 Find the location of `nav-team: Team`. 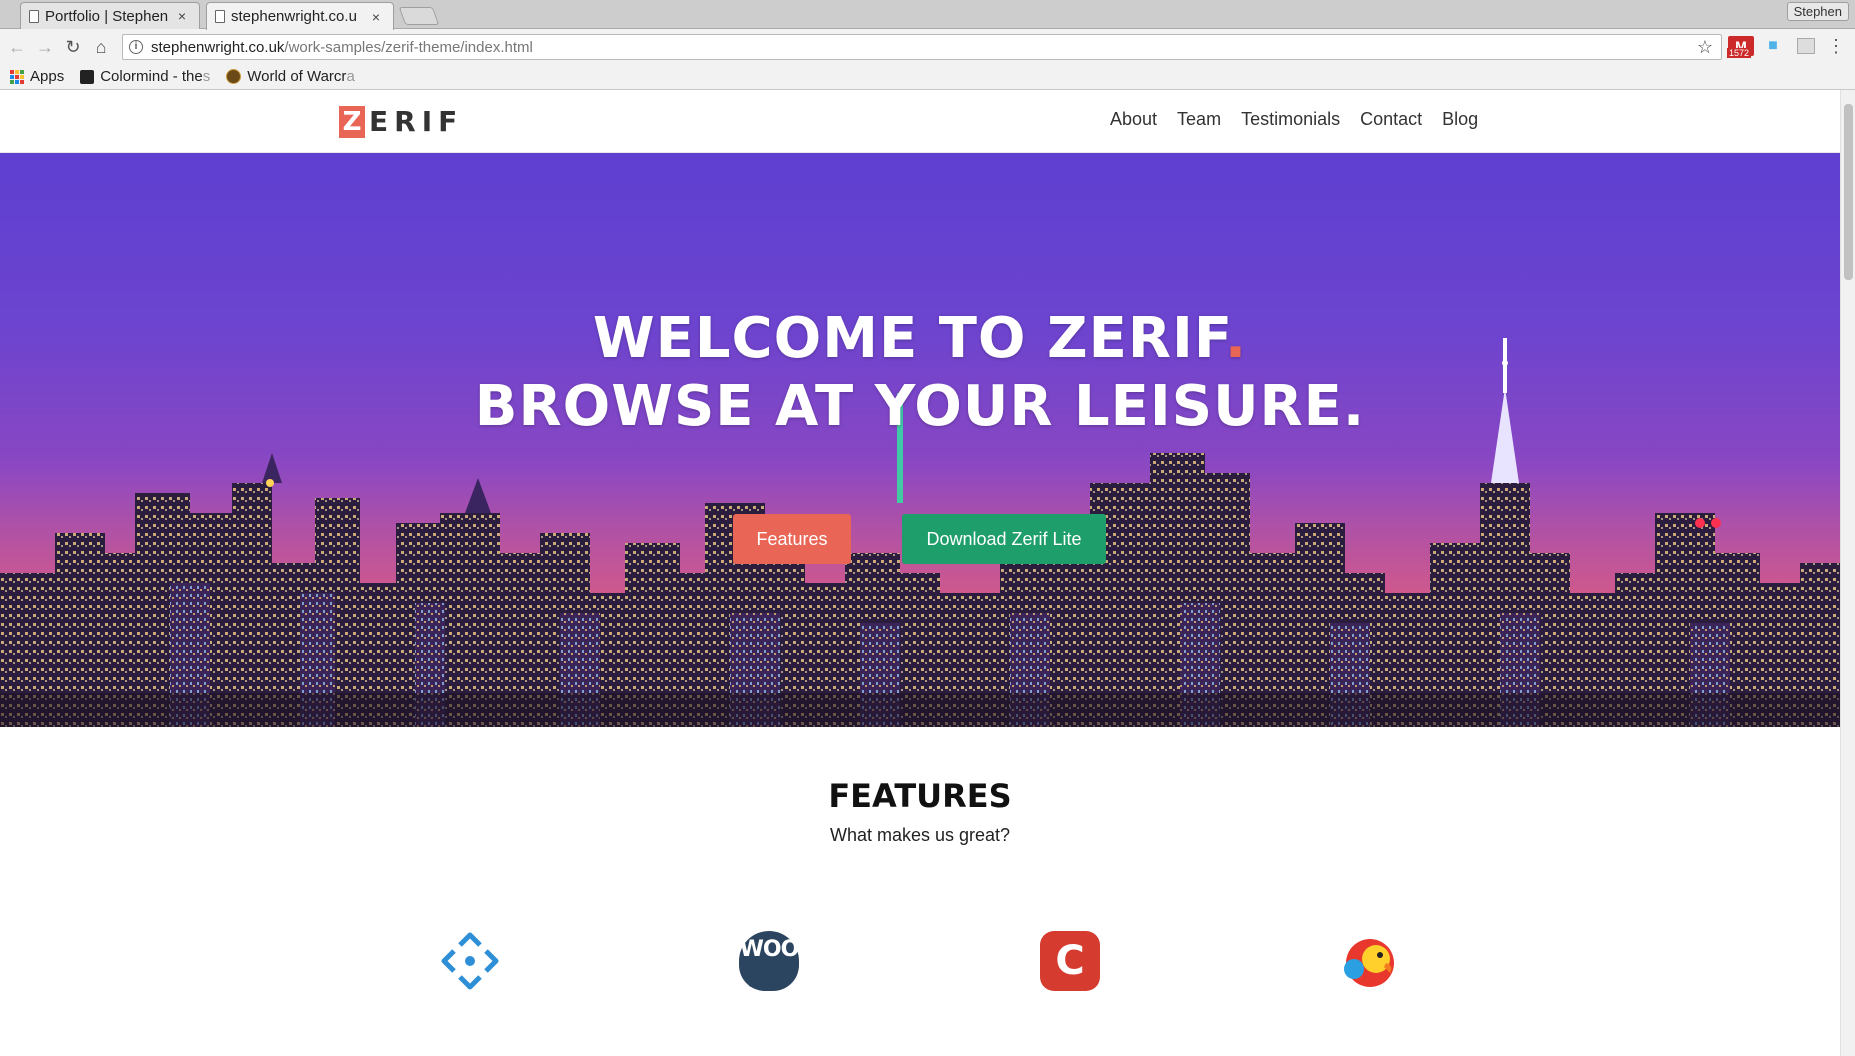

nav-team: Team is located at coordinates (1199, 119).